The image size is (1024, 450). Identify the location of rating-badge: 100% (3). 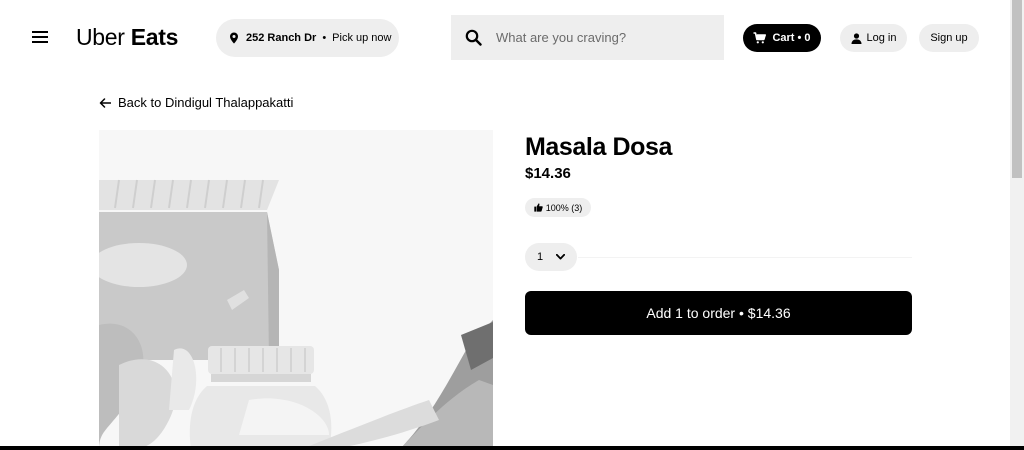
(558, 207).